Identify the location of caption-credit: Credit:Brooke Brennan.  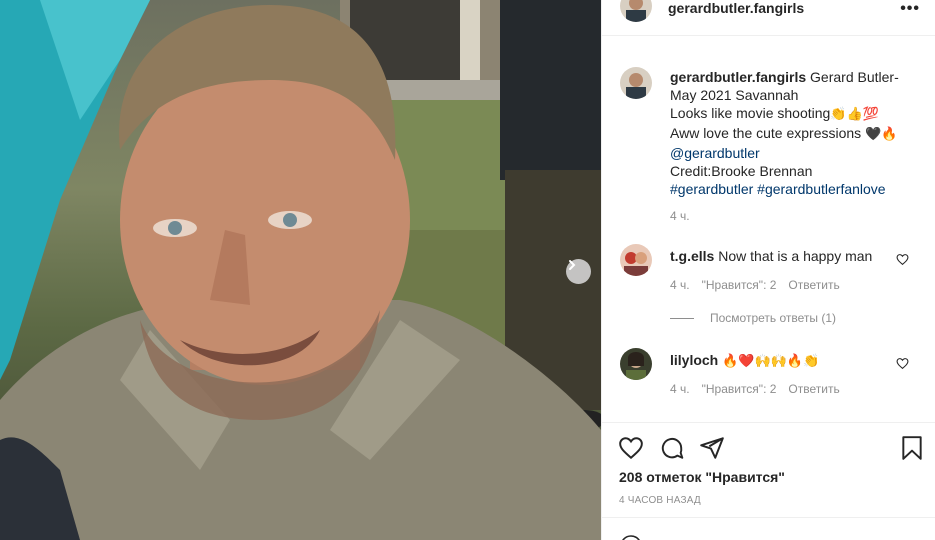
(741, 171).